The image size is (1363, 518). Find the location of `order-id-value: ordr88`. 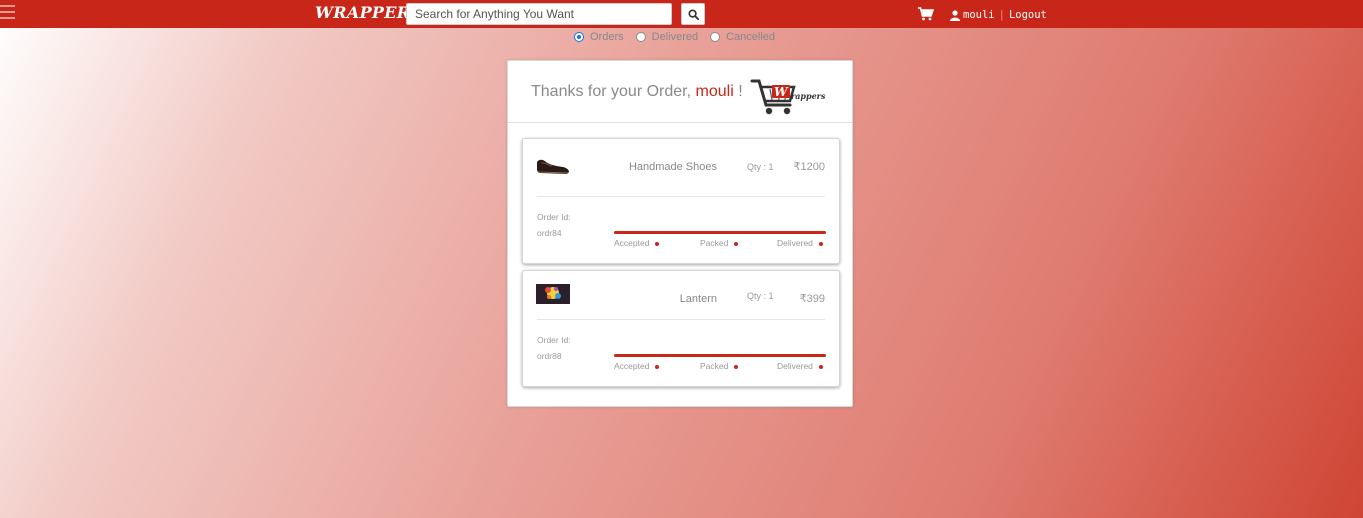

order-id-value: ordr88 is located at coordinates (549, 356).